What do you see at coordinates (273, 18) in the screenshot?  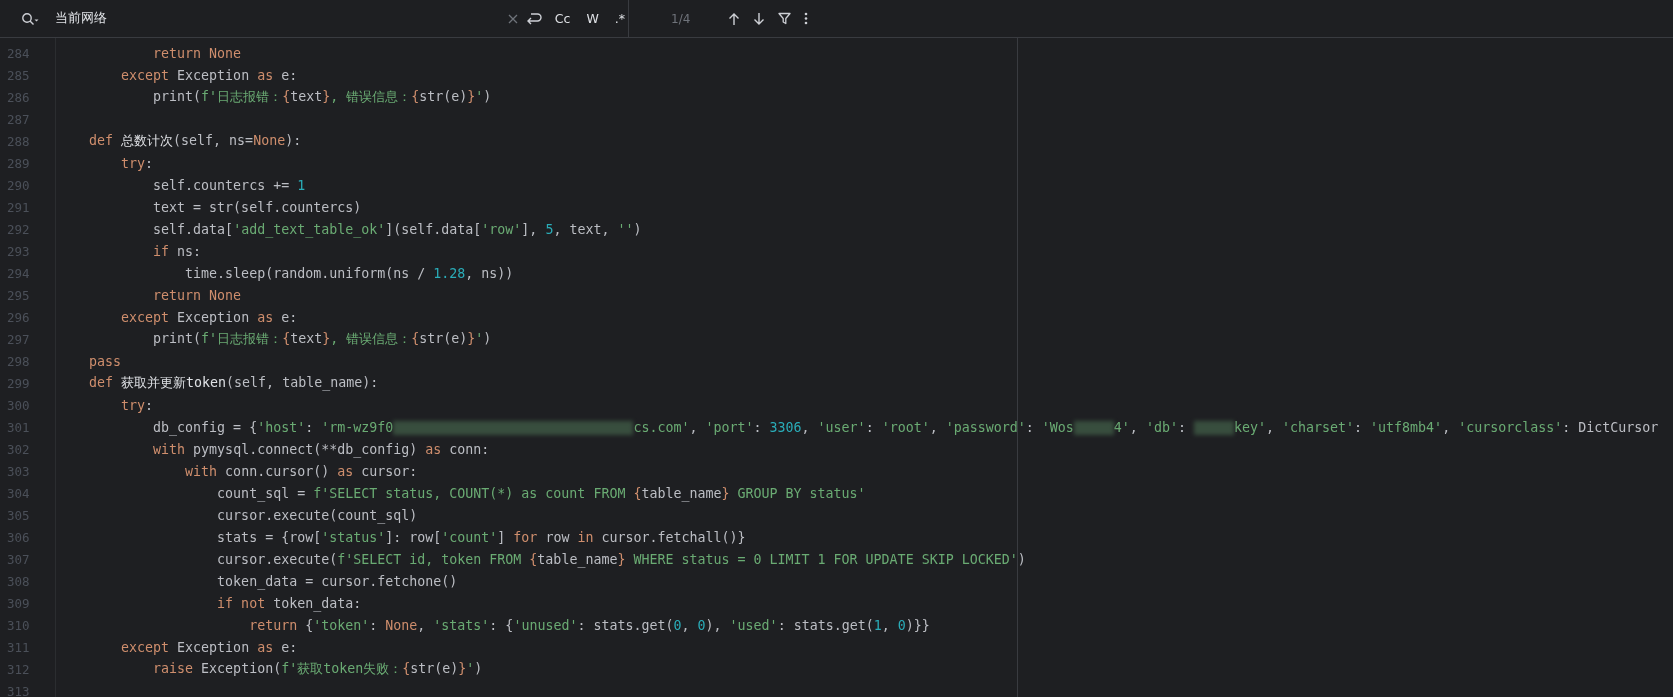 I see `search-field: 当前网络` at bounding box center [273, 18].